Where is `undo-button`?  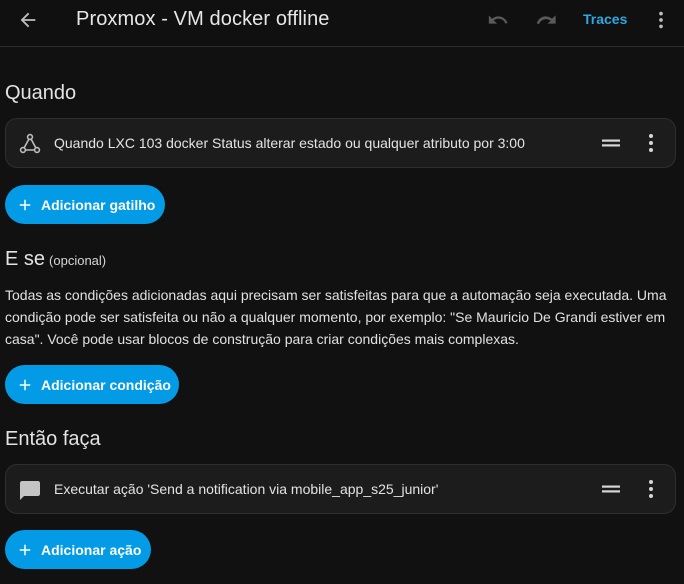
undo-button is located at coordinates (498, 20).